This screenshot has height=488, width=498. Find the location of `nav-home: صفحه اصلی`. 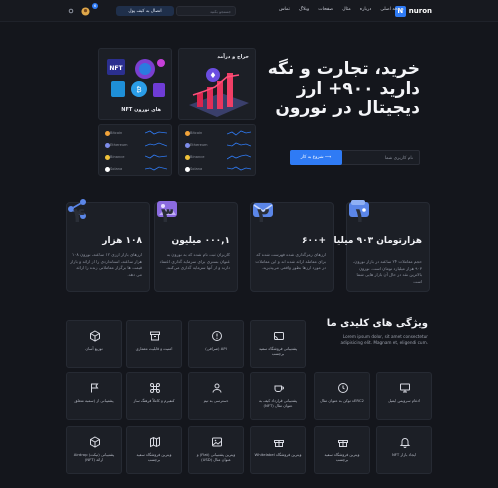

nav-home: صفحه اصلی is located at coordinates (392, 9).